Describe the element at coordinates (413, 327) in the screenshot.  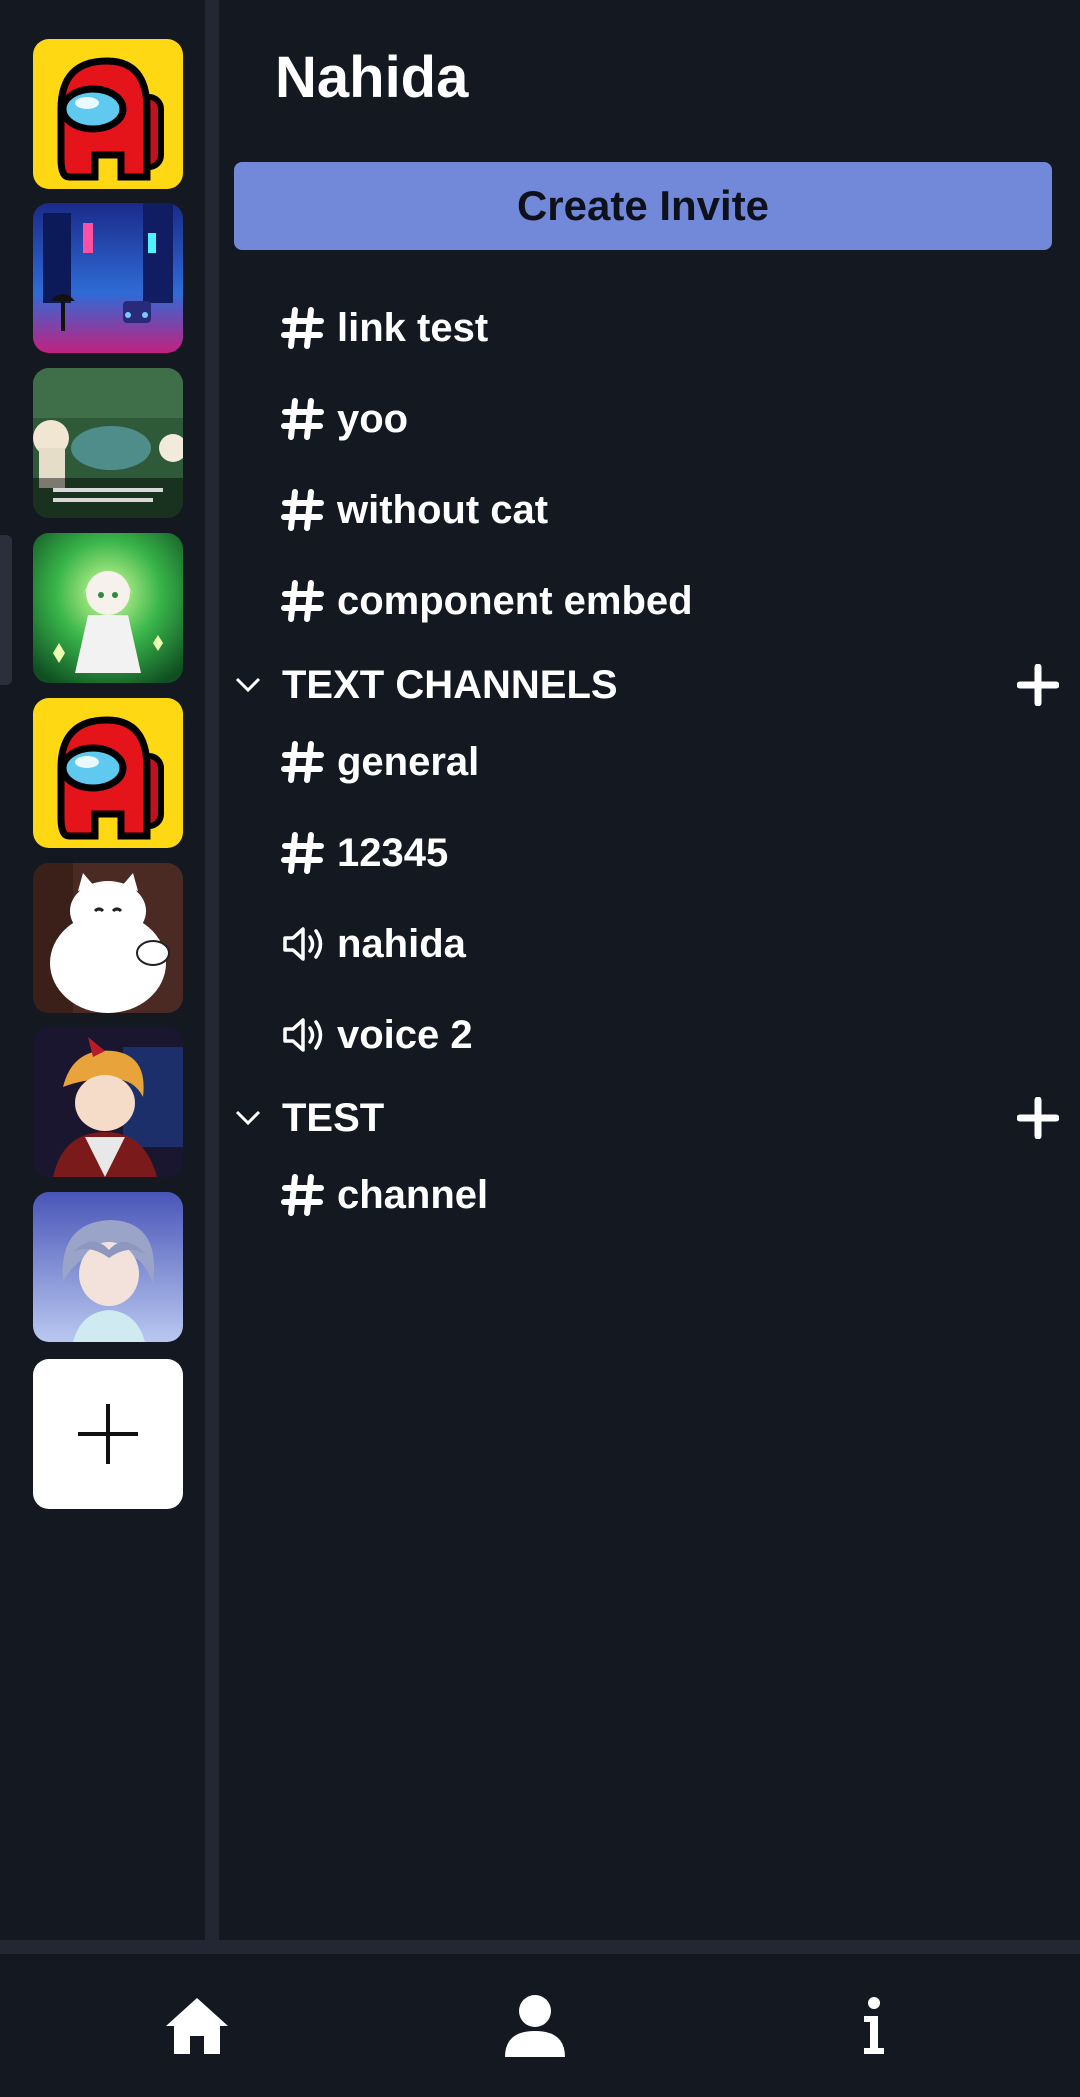
I see `channel-label: link test` at that location.